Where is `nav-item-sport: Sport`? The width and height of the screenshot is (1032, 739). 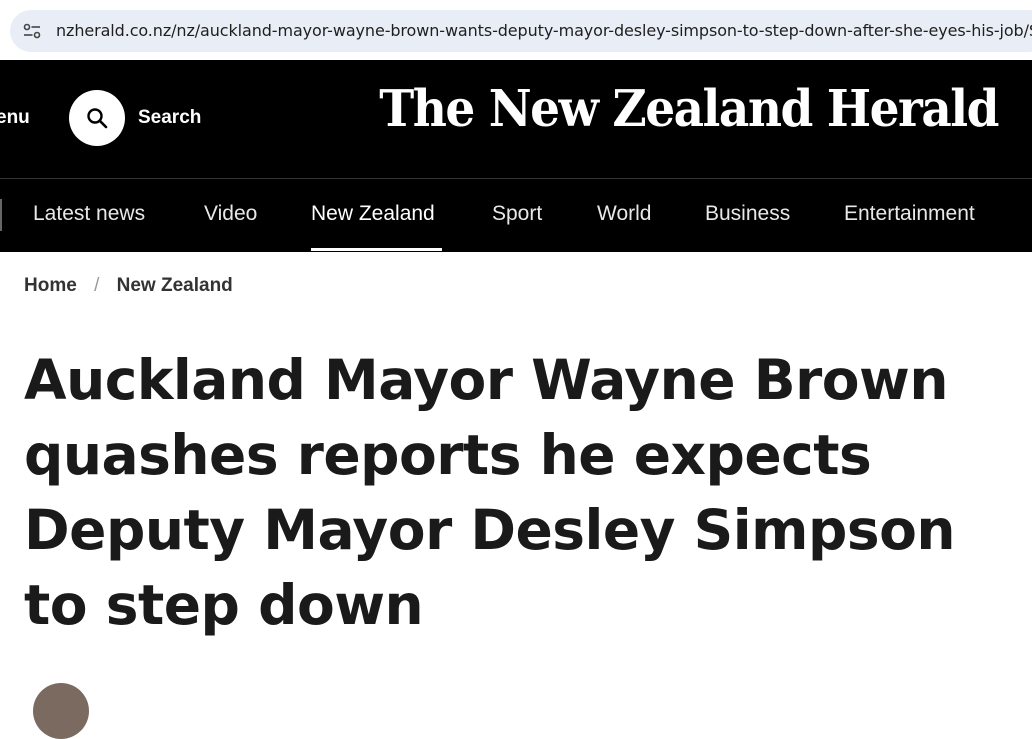 nav-item-sport: Sport is located at coordinates (517, 214).